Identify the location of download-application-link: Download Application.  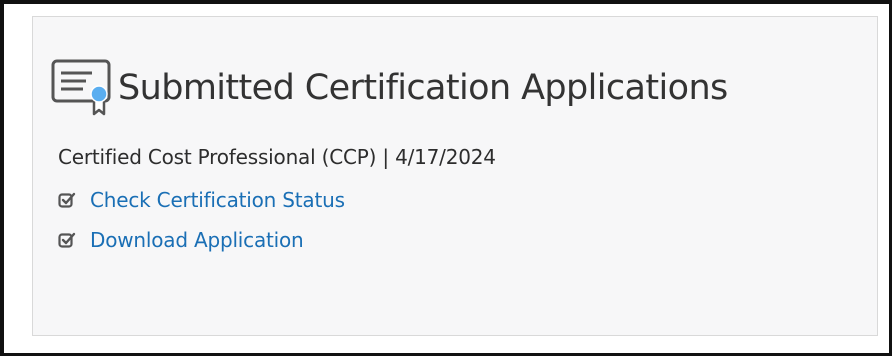
(197, 240).